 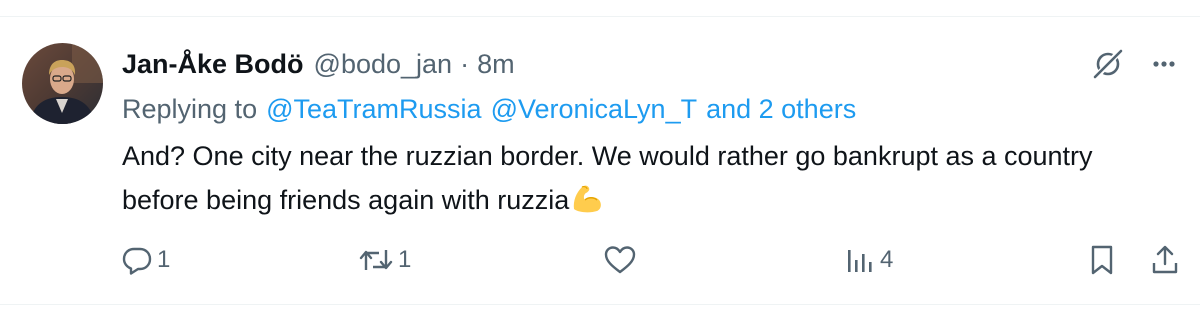 I want to click on bookmark-icon, so click(x=1102, y=260).